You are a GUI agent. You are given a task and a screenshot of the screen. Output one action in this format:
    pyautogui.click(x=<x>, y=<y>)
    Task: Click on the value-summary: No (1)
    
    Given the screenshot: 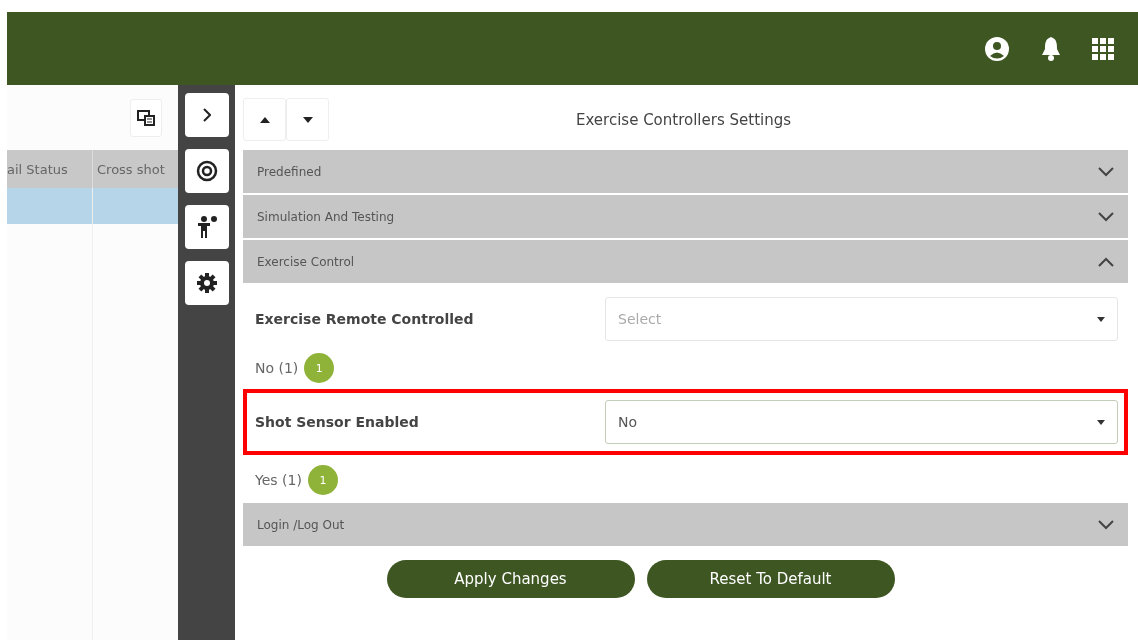 What is the action you would take?
    pyautogui.click(x=277, y=368)
    